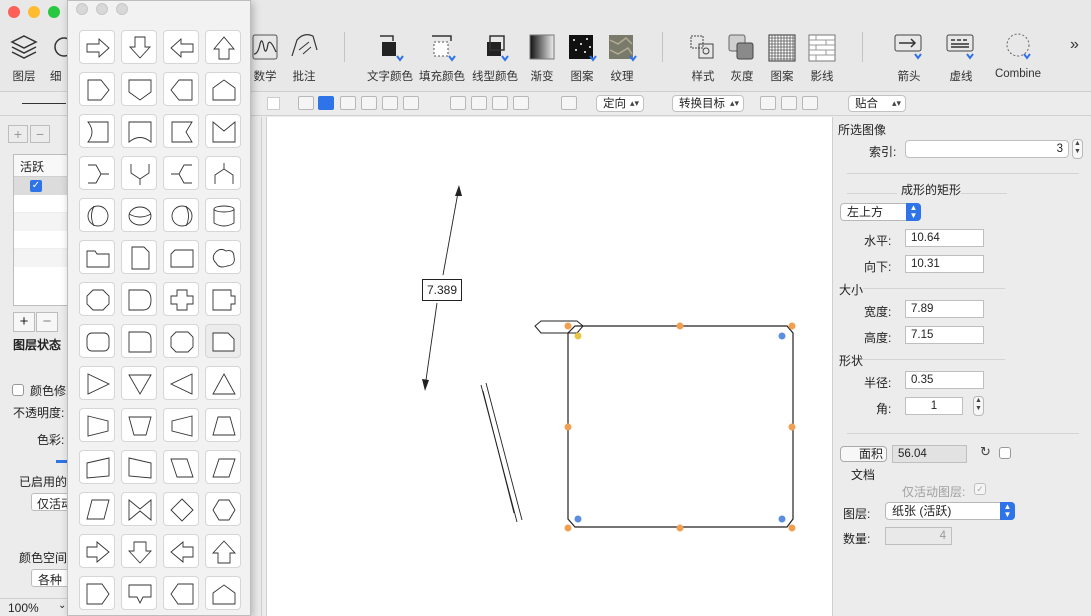 This screenshot has width=1091, height=616. Describe the element at coordinates (35, 607) in the screenshot. I see `zoom-popup: 100% ⌄` at that location.